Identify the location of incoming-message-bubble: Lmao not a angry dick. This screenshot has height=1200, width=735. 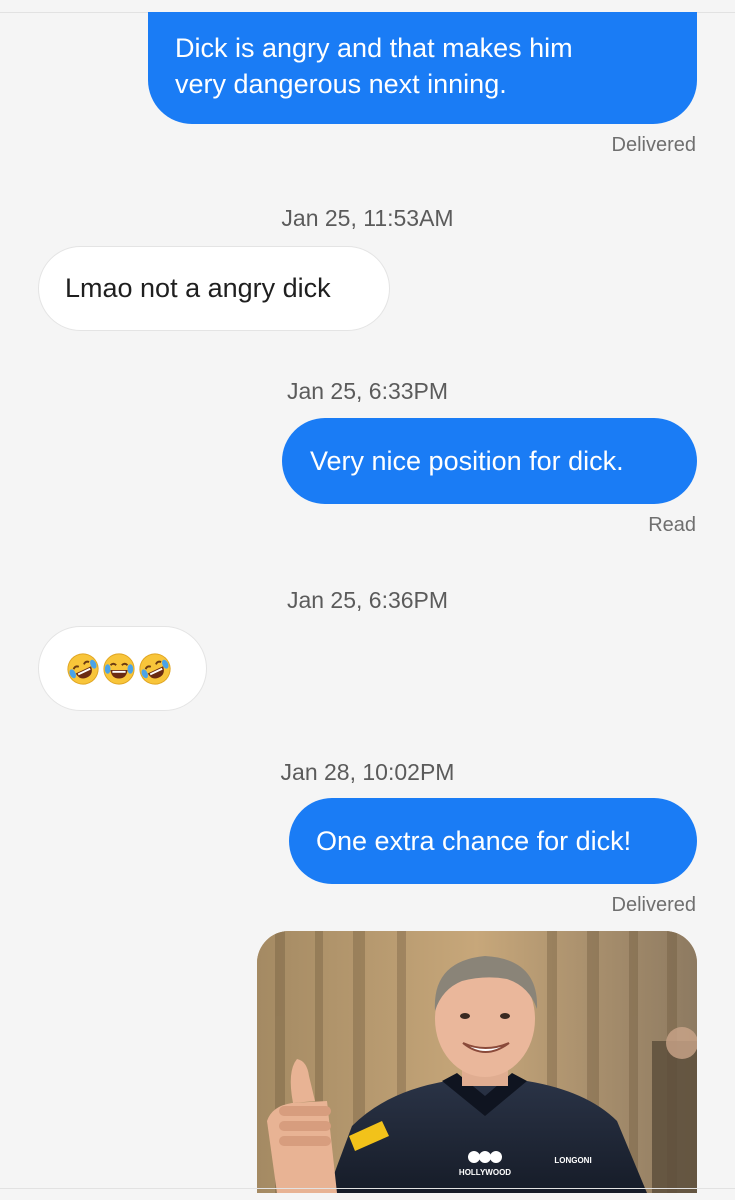
(214, 288).